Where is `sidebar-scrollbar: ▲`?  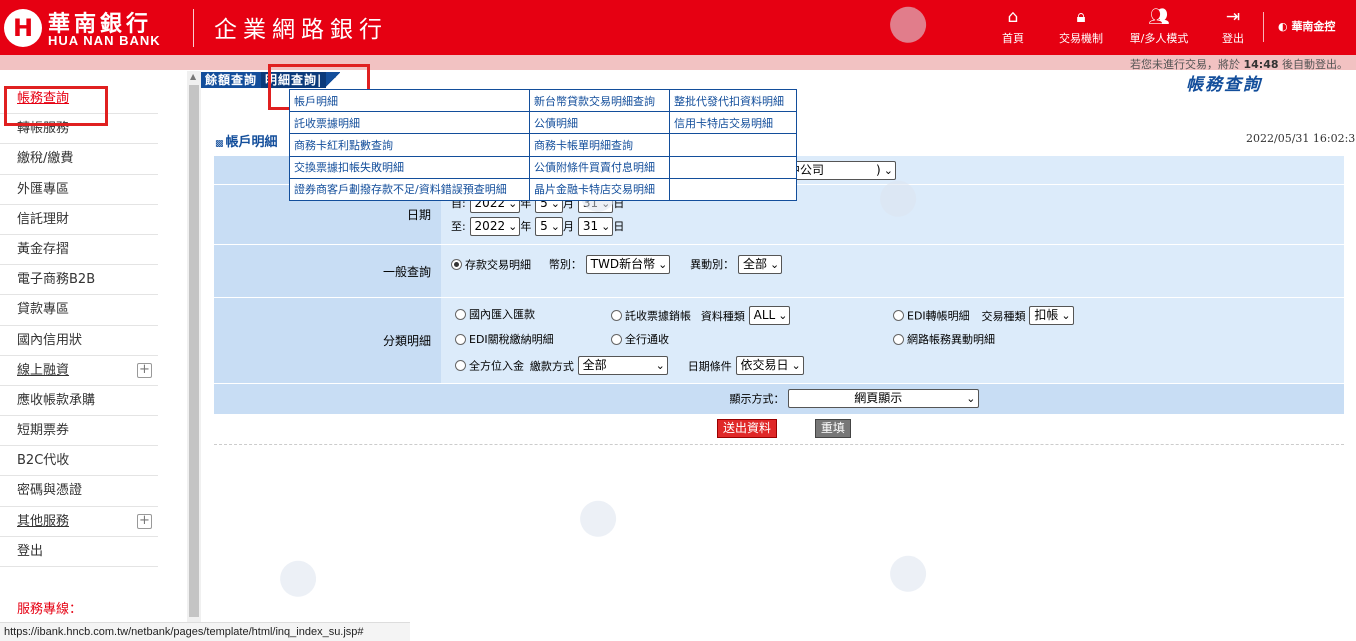 sidebar-scrollbar: ▲ is located at coordinates (194, 348).